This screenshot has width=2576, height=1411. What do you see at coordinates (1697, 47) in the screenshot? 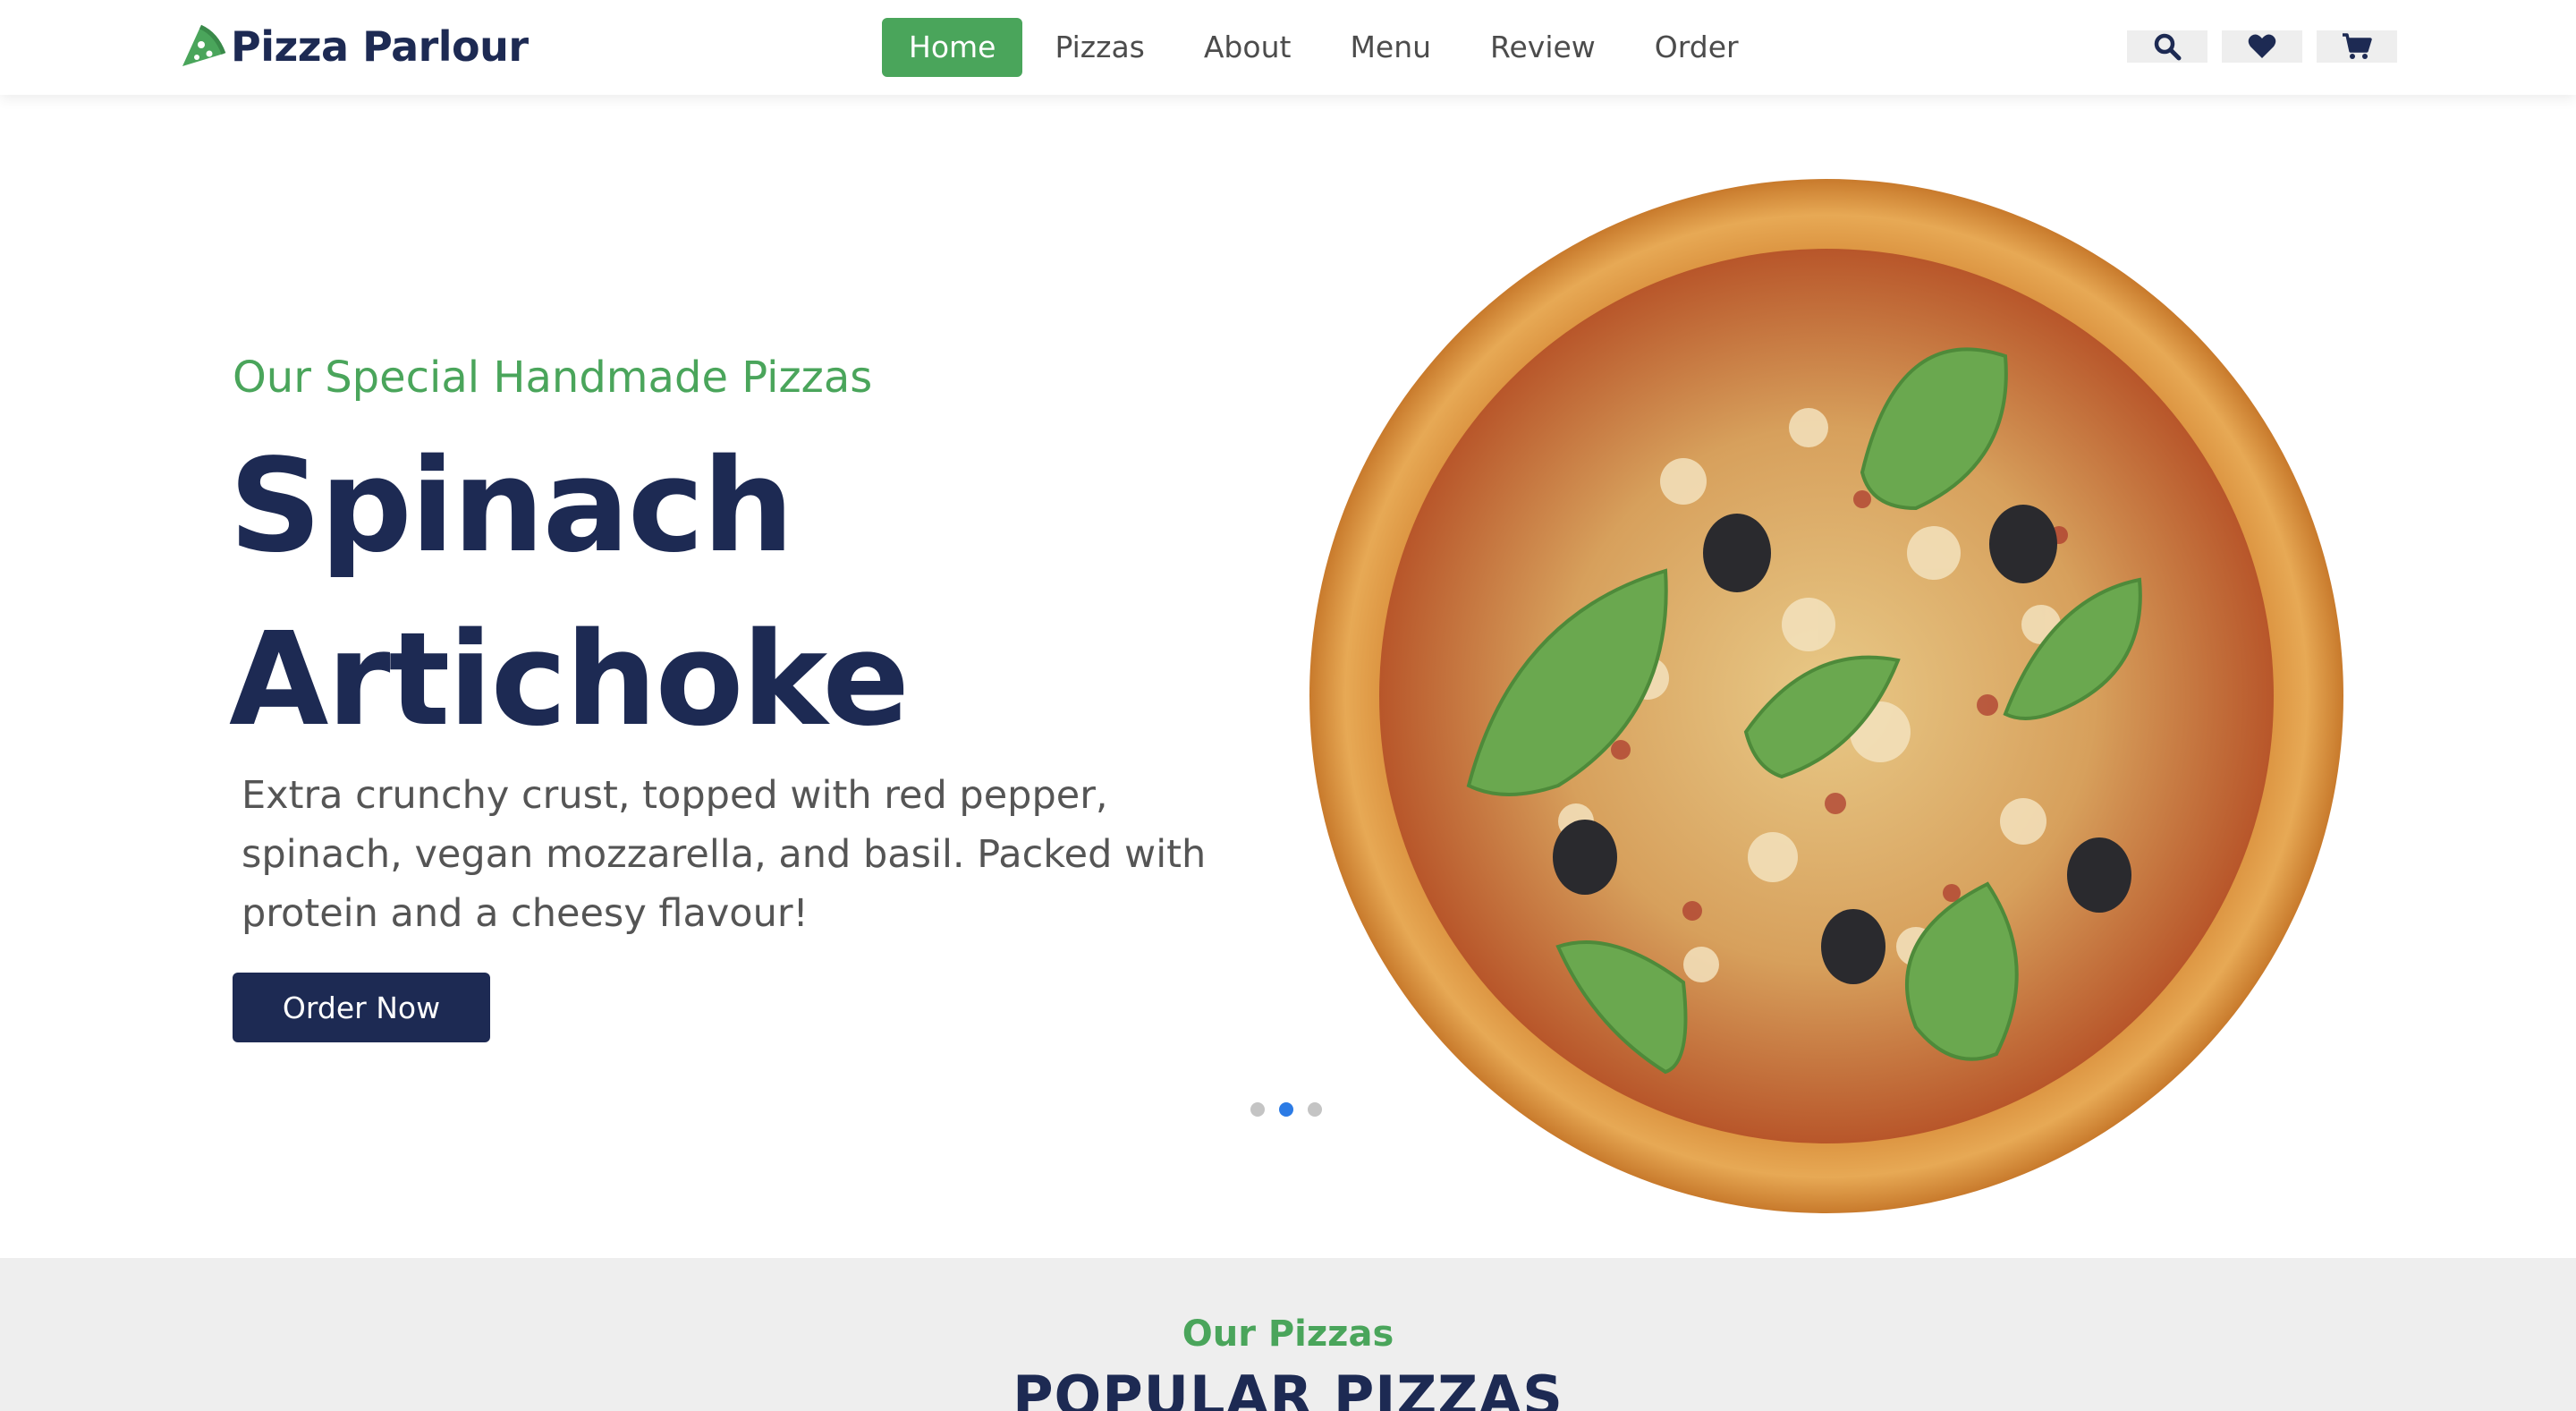
I see `nav-order: Order` at bounding box center [1697, 47].